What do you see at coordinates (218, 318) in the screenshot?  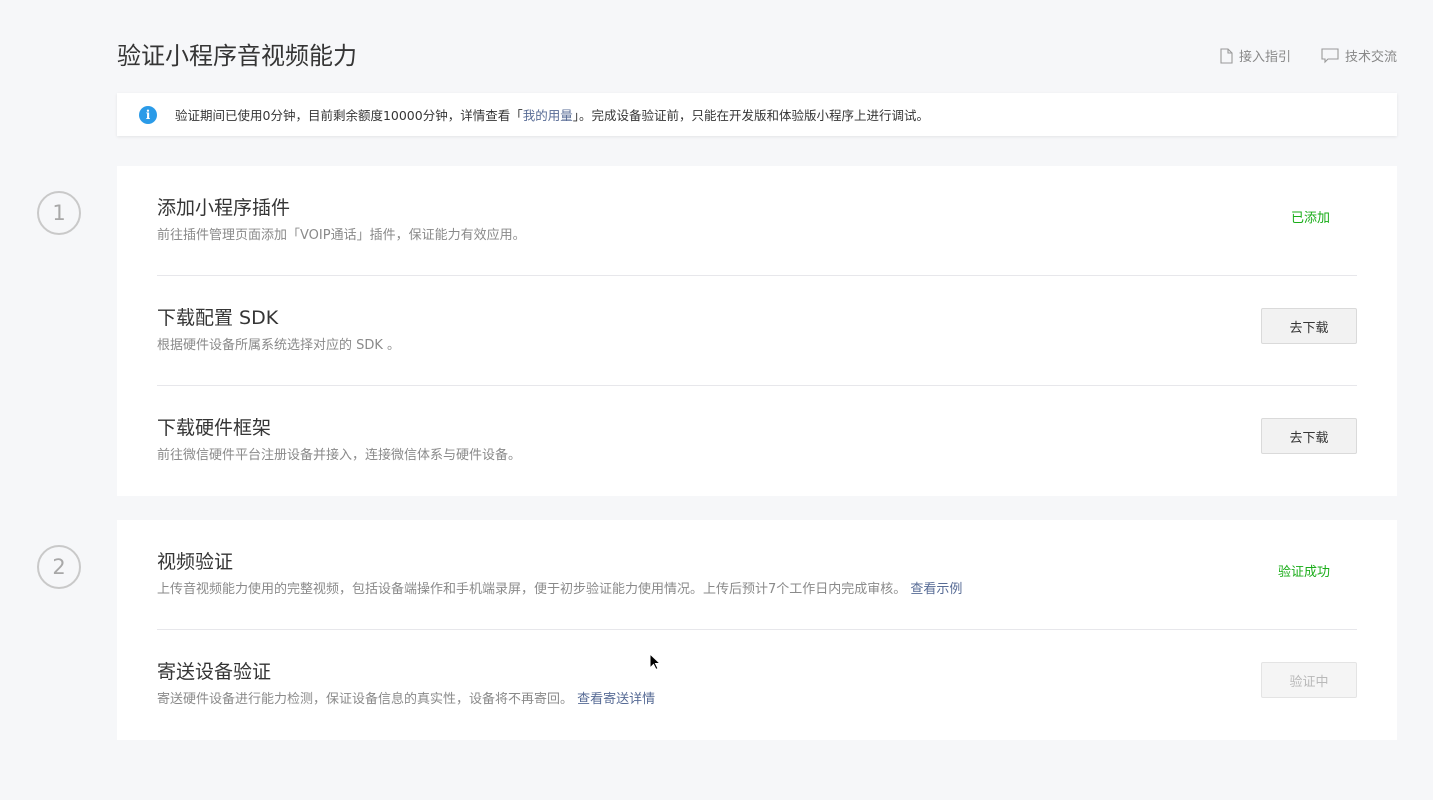 I see `row-title: 下载配置 SDK` at bounding box center [218, 318].